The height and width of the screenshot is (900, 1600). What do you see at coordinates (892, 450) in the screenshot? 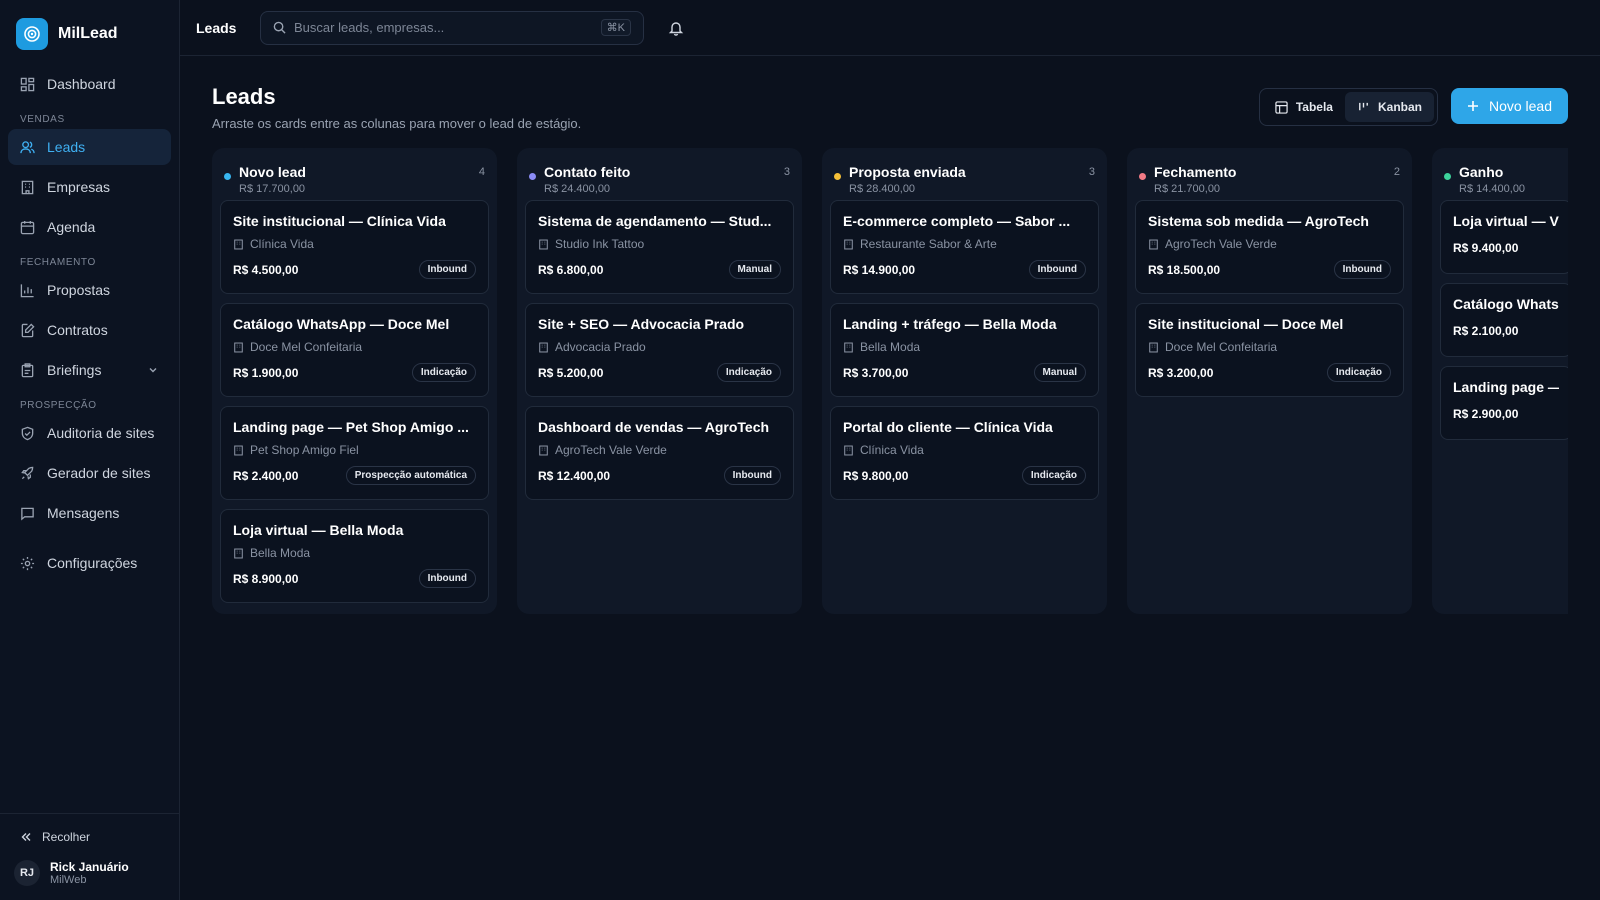
I see `company-name: Clínica Vida` at bounding box center [892, 450].